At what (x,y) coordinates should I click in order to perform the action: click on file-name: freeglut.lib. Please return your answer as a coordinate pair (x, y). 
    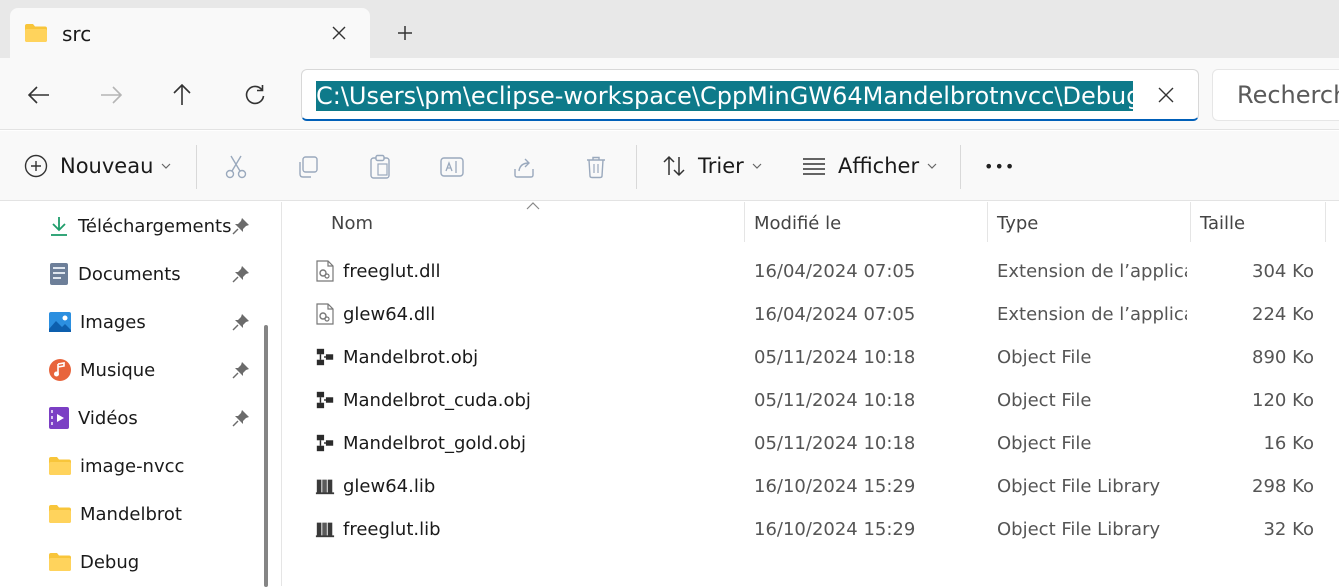
    Looking at the image, I should click on (392, 529).